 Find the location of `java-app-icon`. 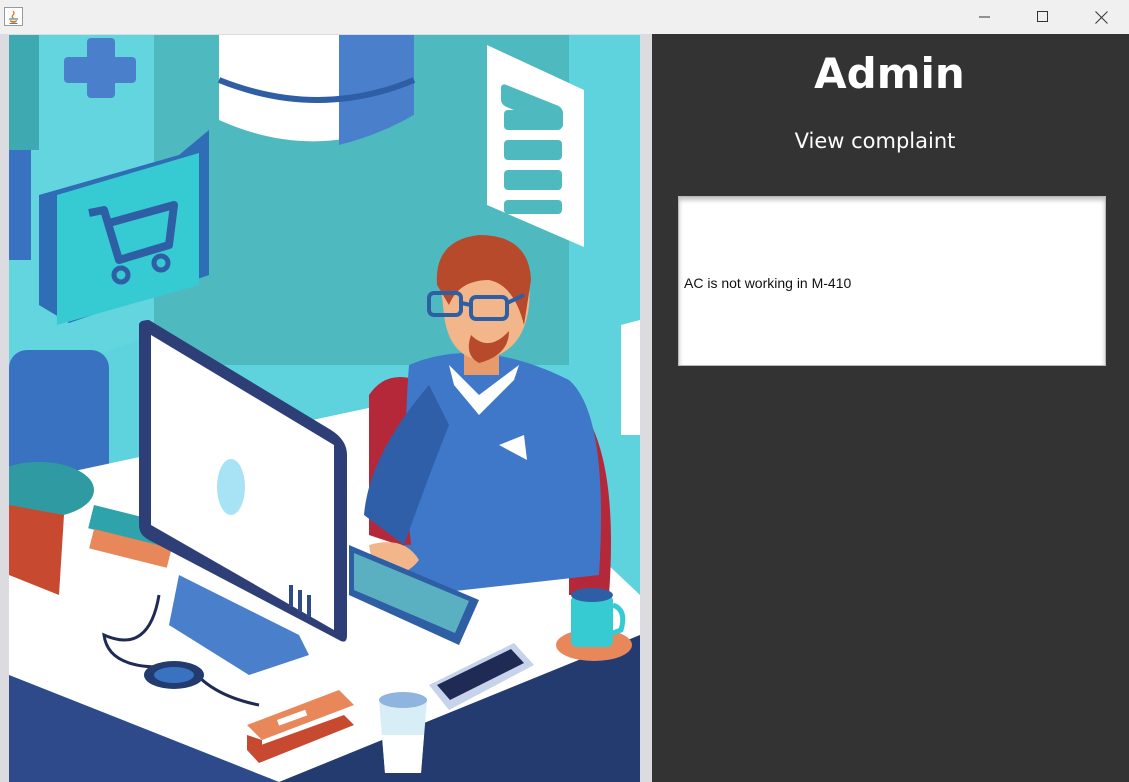

java-app-icon is located at coordinates (13, 16).